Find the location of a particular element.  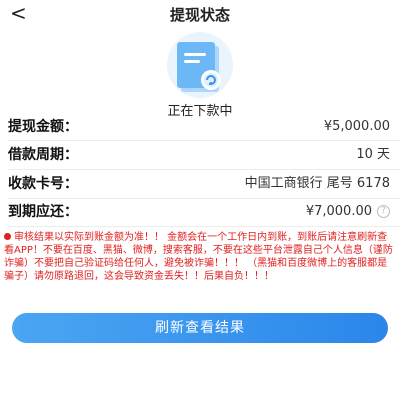

due-label: 到期应还： is located at coordinates (43, 212).